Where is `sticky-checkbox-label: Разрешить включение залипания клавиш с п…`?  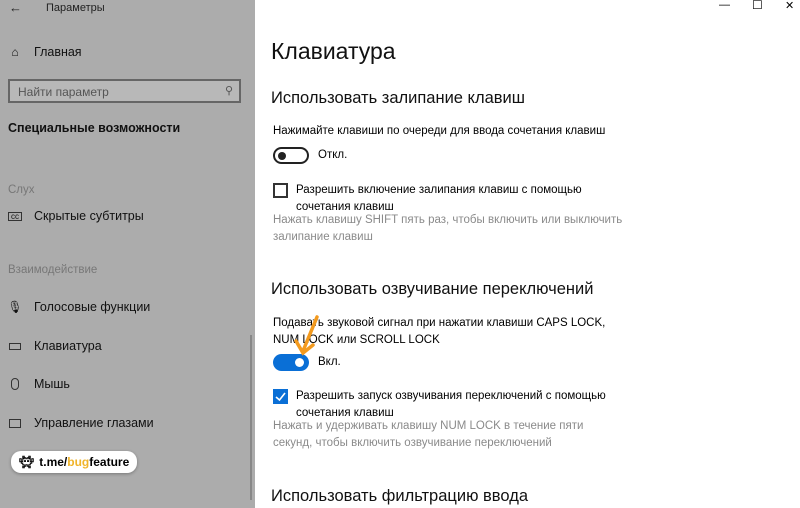
sticky-checkbox-label: Разрешить включение залипания клавиш с п… is located at coordinates (439, 198).